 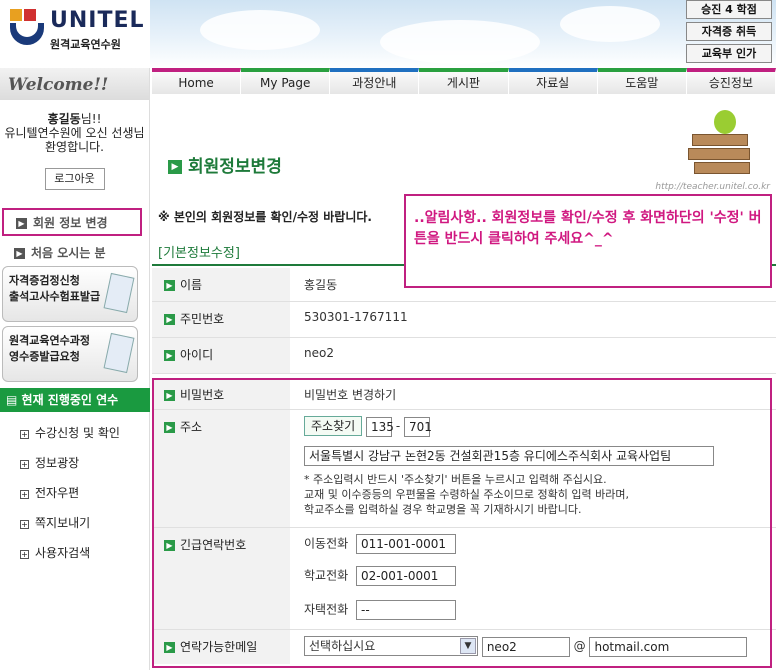 What do you see at coordinates (642, 81) in the screenshot?
I see `nav-help: 도움말` at bounding box center [642, 81].